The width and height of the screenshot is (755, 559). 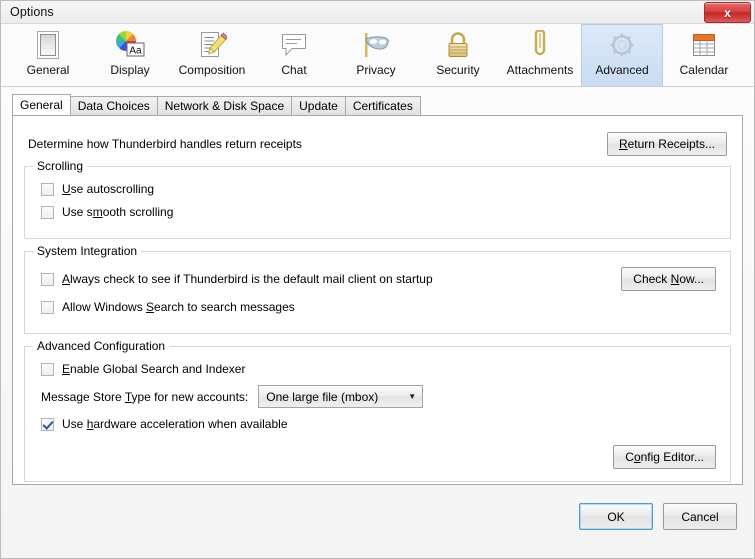 I want to click on label-use-smooth-scrolling: Use smooth scrolling, so click(x=118, y=212).